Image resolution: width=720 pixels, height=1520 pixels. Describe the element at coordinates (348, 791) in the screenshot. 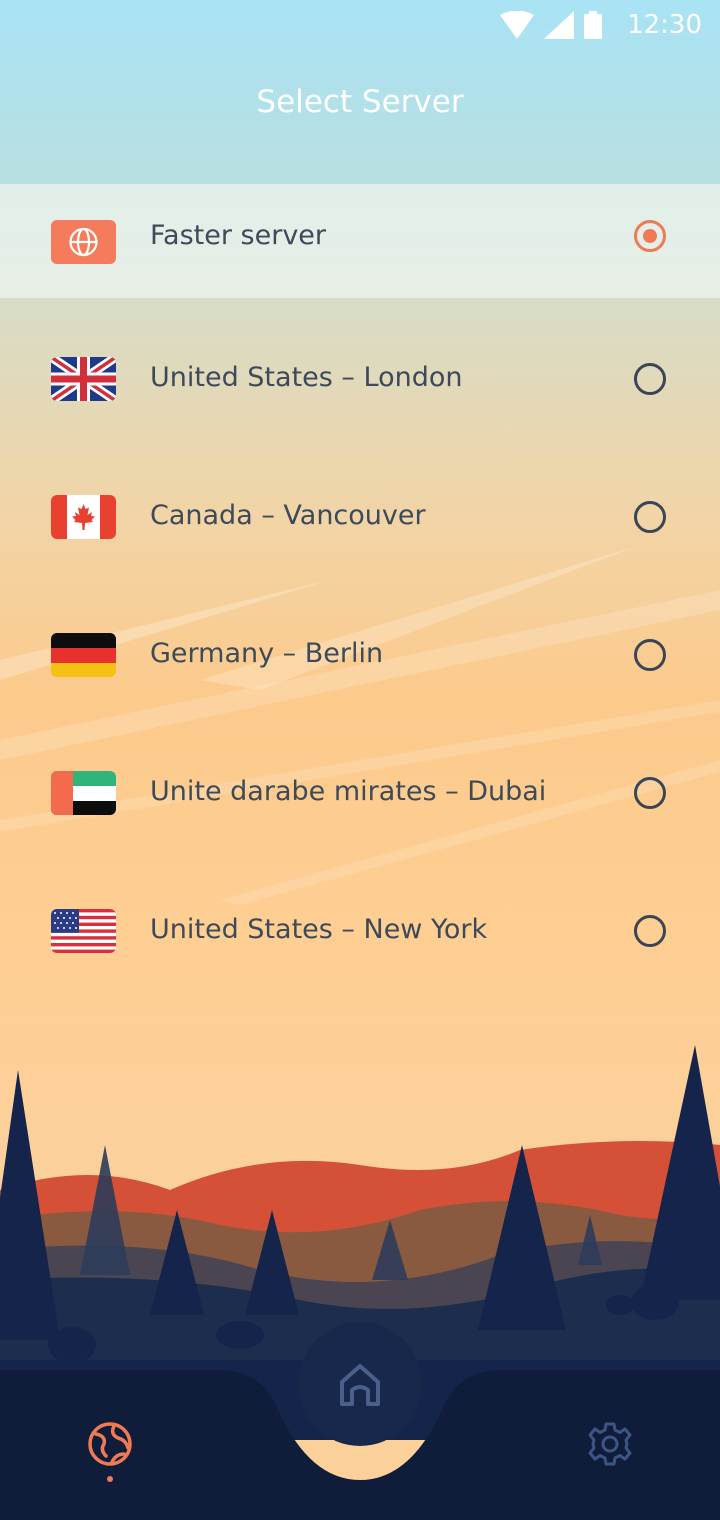

I see `server-label: Unite darabe mirates – Dubai` at that location.